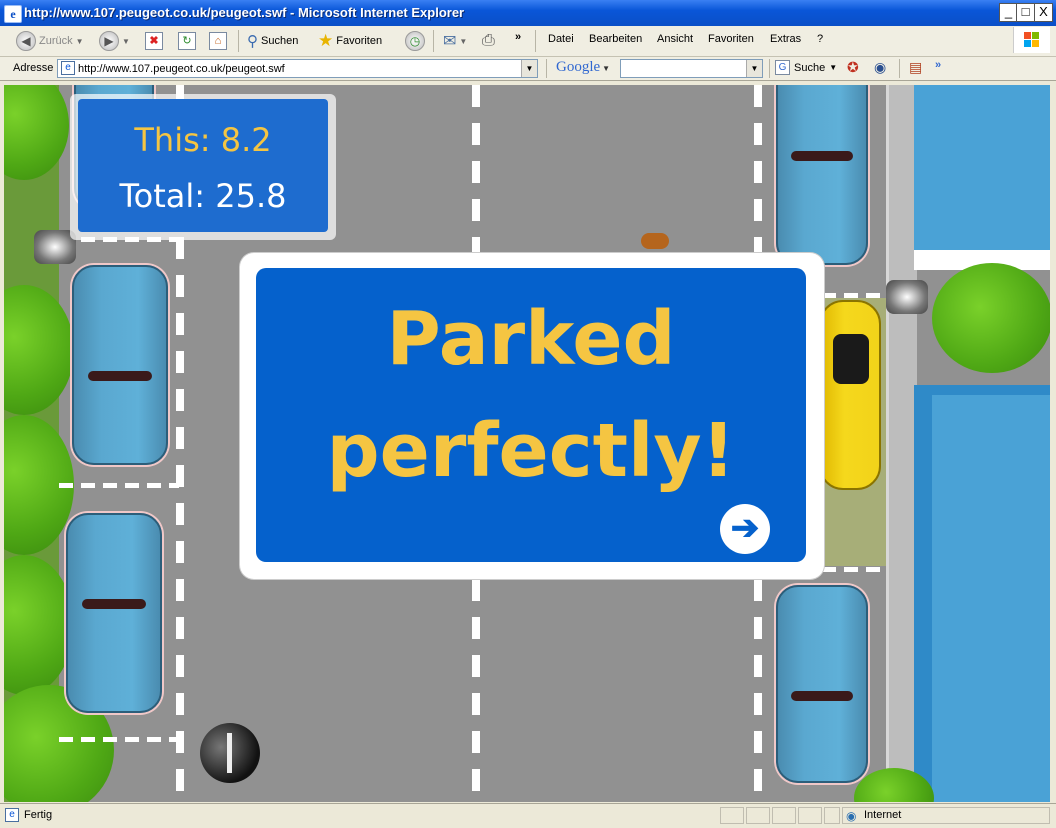  What do you see at coordinates (26, 41) in the screenshot?
I see `back-arrow-icon: ◀` at bounding box center [26, 41].